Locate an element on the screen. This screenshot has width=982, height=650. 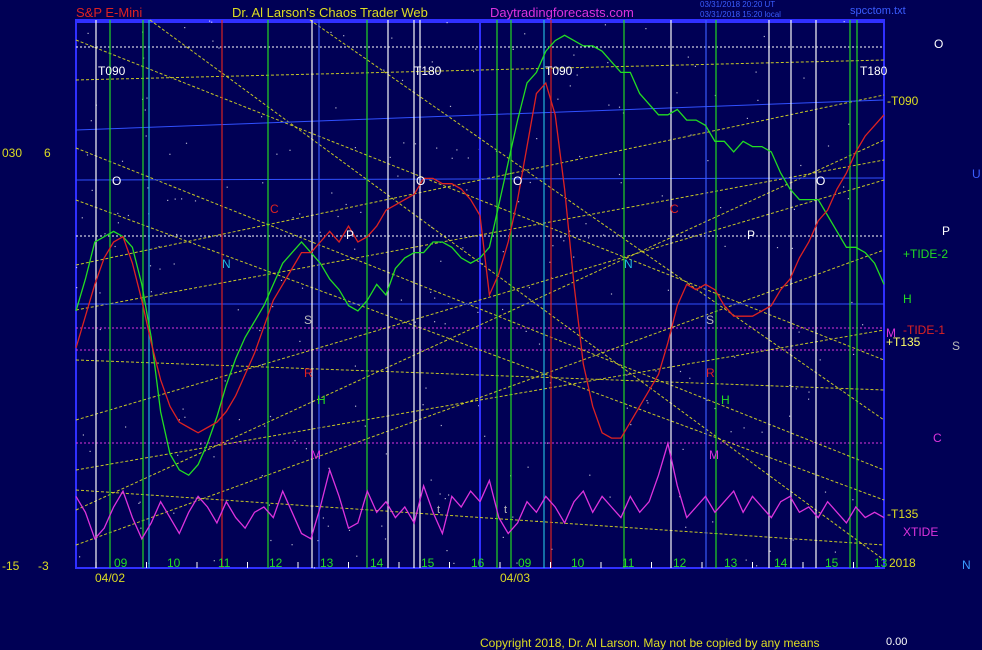
hour-label-d2-10: 10 is located at coordinates (578, 563).